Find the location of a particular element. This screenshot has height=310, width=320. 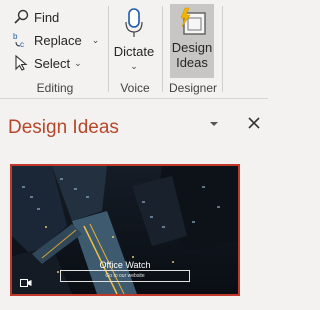

pane-options-icon is located at coordinates (214, 124).